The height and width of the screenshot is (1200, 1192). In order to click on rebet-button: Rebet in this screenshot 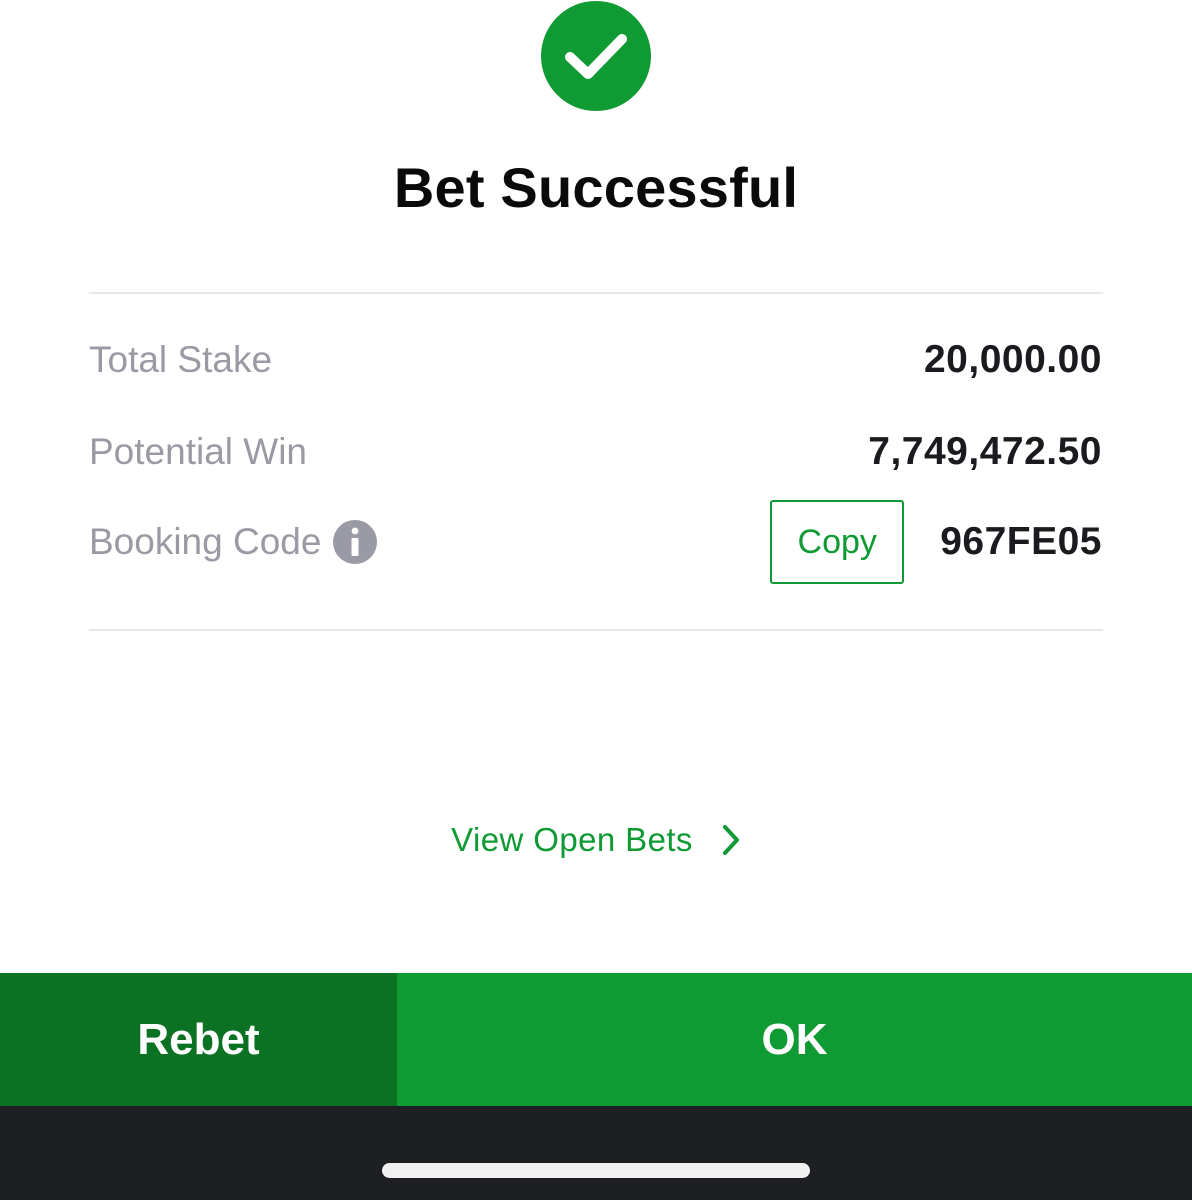, I will do `click(198, 1039)`.